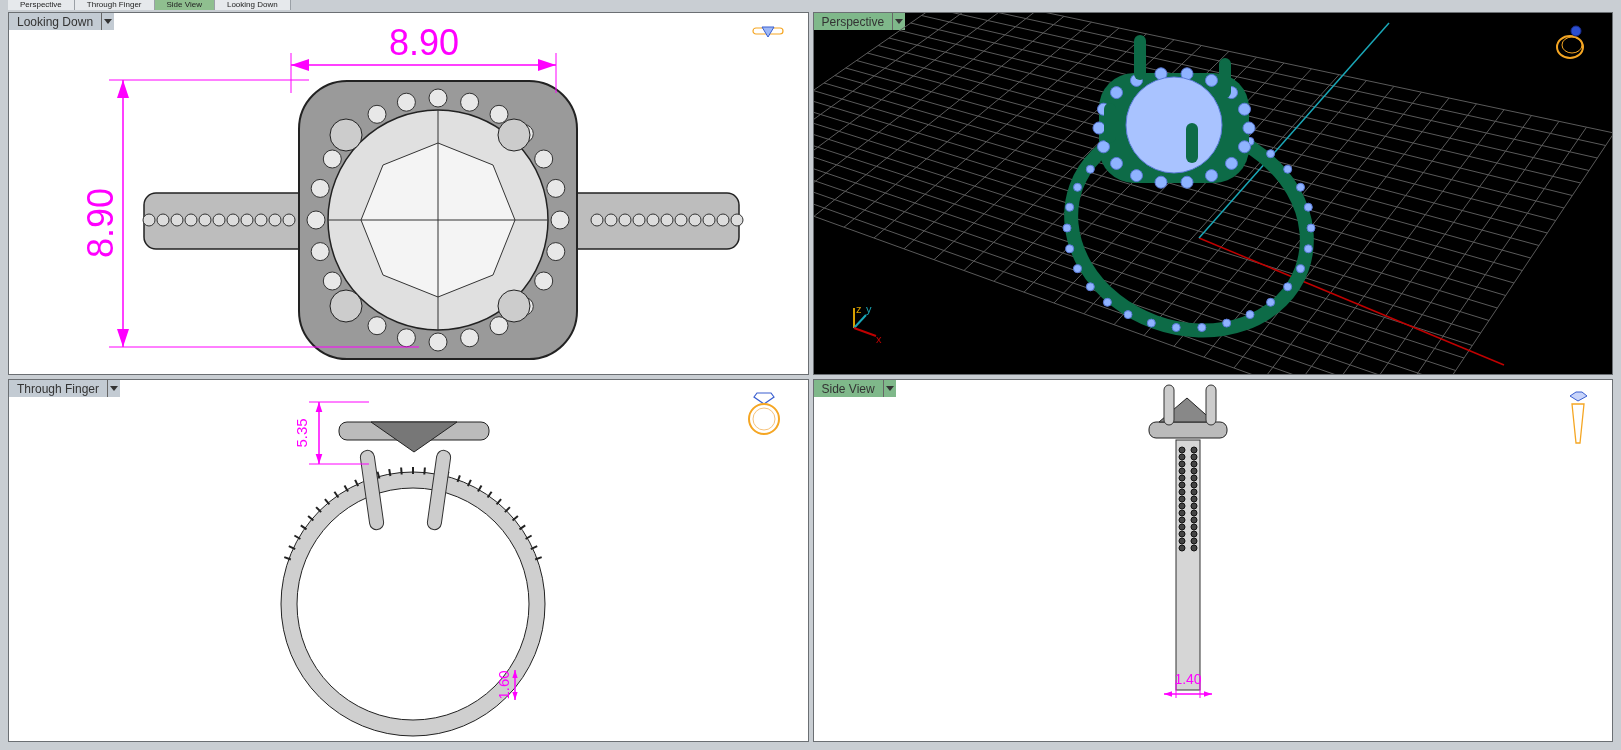 Image resolution: width=1621 pixels, height=750 pixels. Describe the element at coordinates (301, 433) in the screenshot. I see `dimension-value: 5.35` at that location.